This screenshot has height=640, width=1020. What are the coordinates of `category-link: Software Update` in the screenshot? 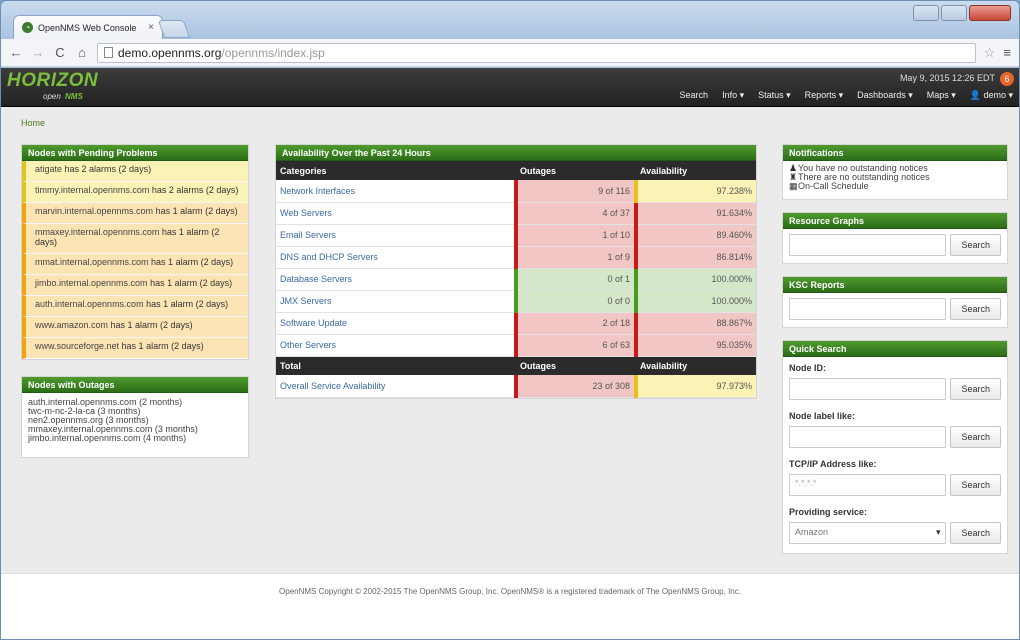 It's located at (396, 323).